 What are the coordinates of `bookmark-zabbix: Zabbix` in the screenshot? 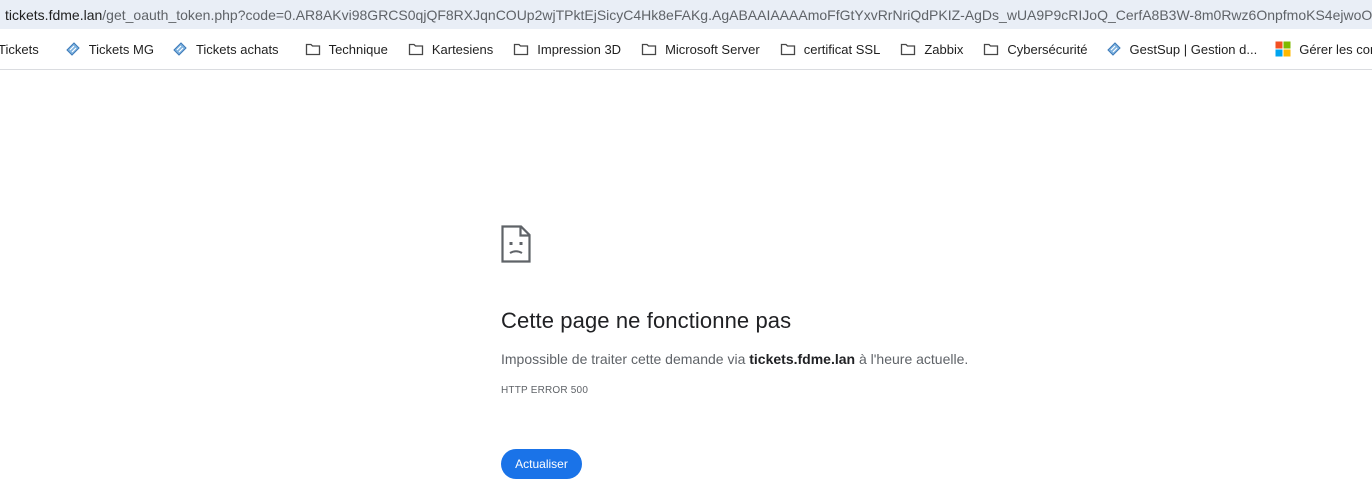 It's located at (931, 49).